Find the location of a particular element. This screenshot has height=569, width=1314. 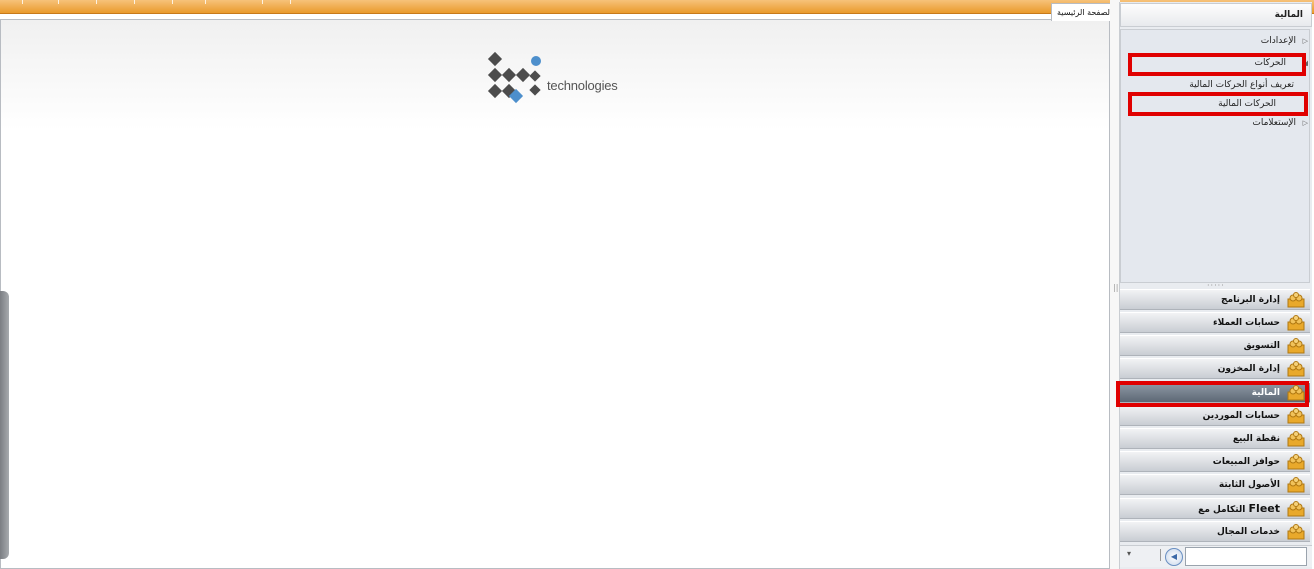

logo-mark is located at coordinates (514, 77).